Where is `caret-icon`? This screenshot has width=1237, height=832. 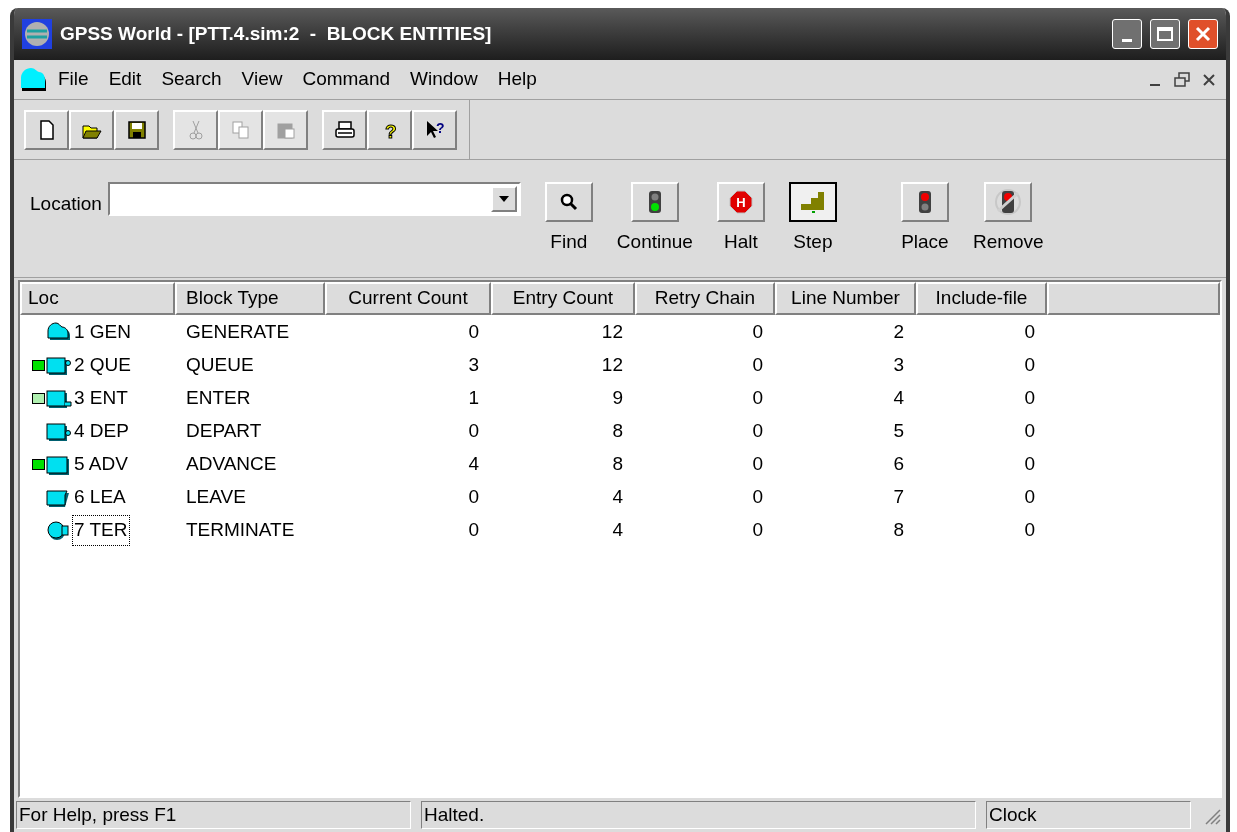
caret-icon is located at coordinates (503, 199).